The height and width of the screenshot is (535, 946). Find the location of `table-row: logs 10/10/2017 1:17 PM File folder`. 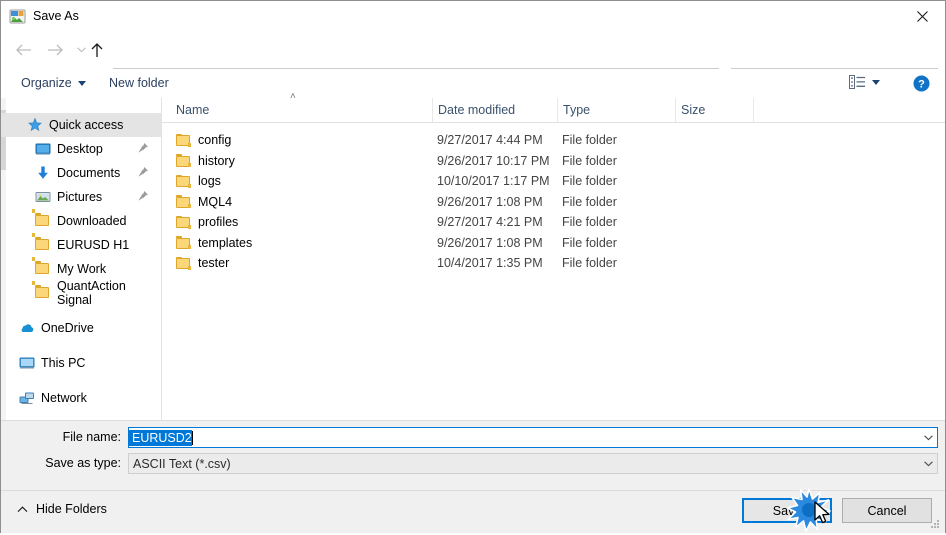

table-row: logs 10/10/2017 1:17 PM File folder is located at coordinates (553, 181).